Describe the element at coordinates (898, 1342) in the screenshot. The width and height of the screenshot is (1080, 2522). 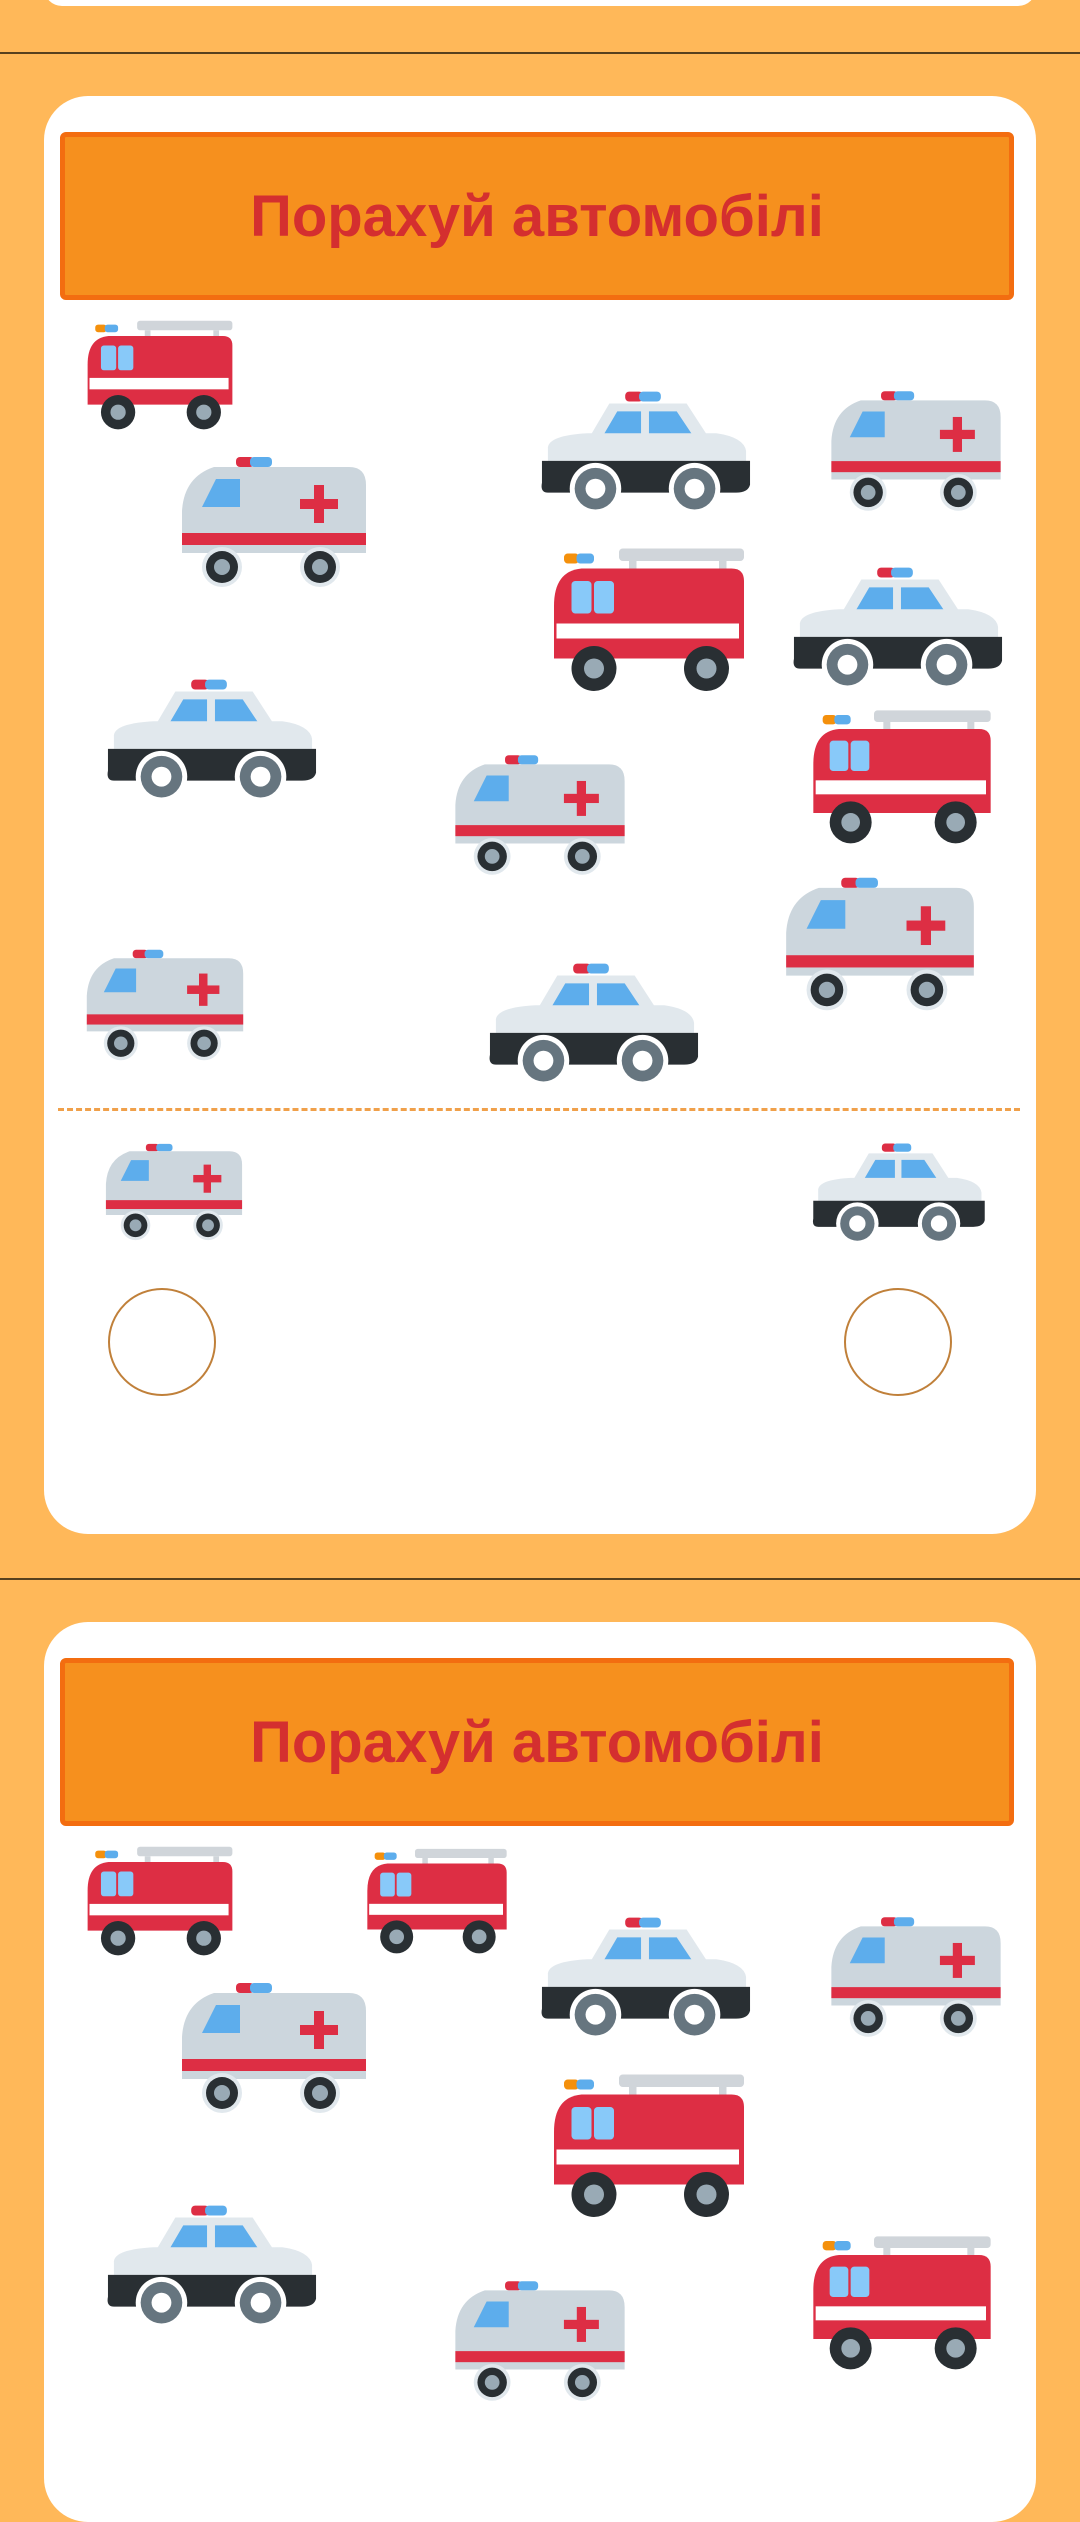
I see `answer-circle-police-car` at that location.